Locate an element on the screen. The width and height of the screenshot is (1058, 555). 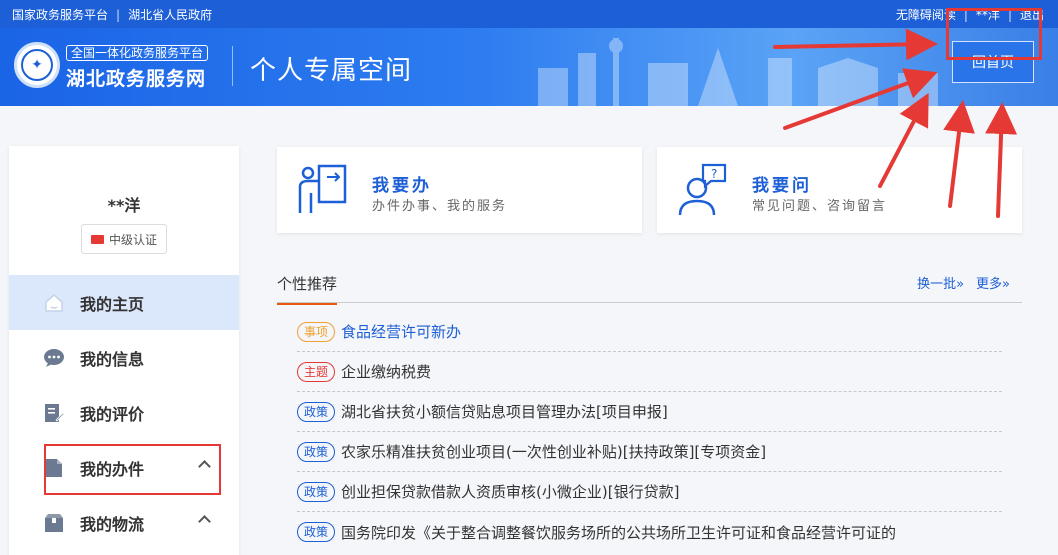
logout-link: 退出 is located at coordinates (1032, 14).